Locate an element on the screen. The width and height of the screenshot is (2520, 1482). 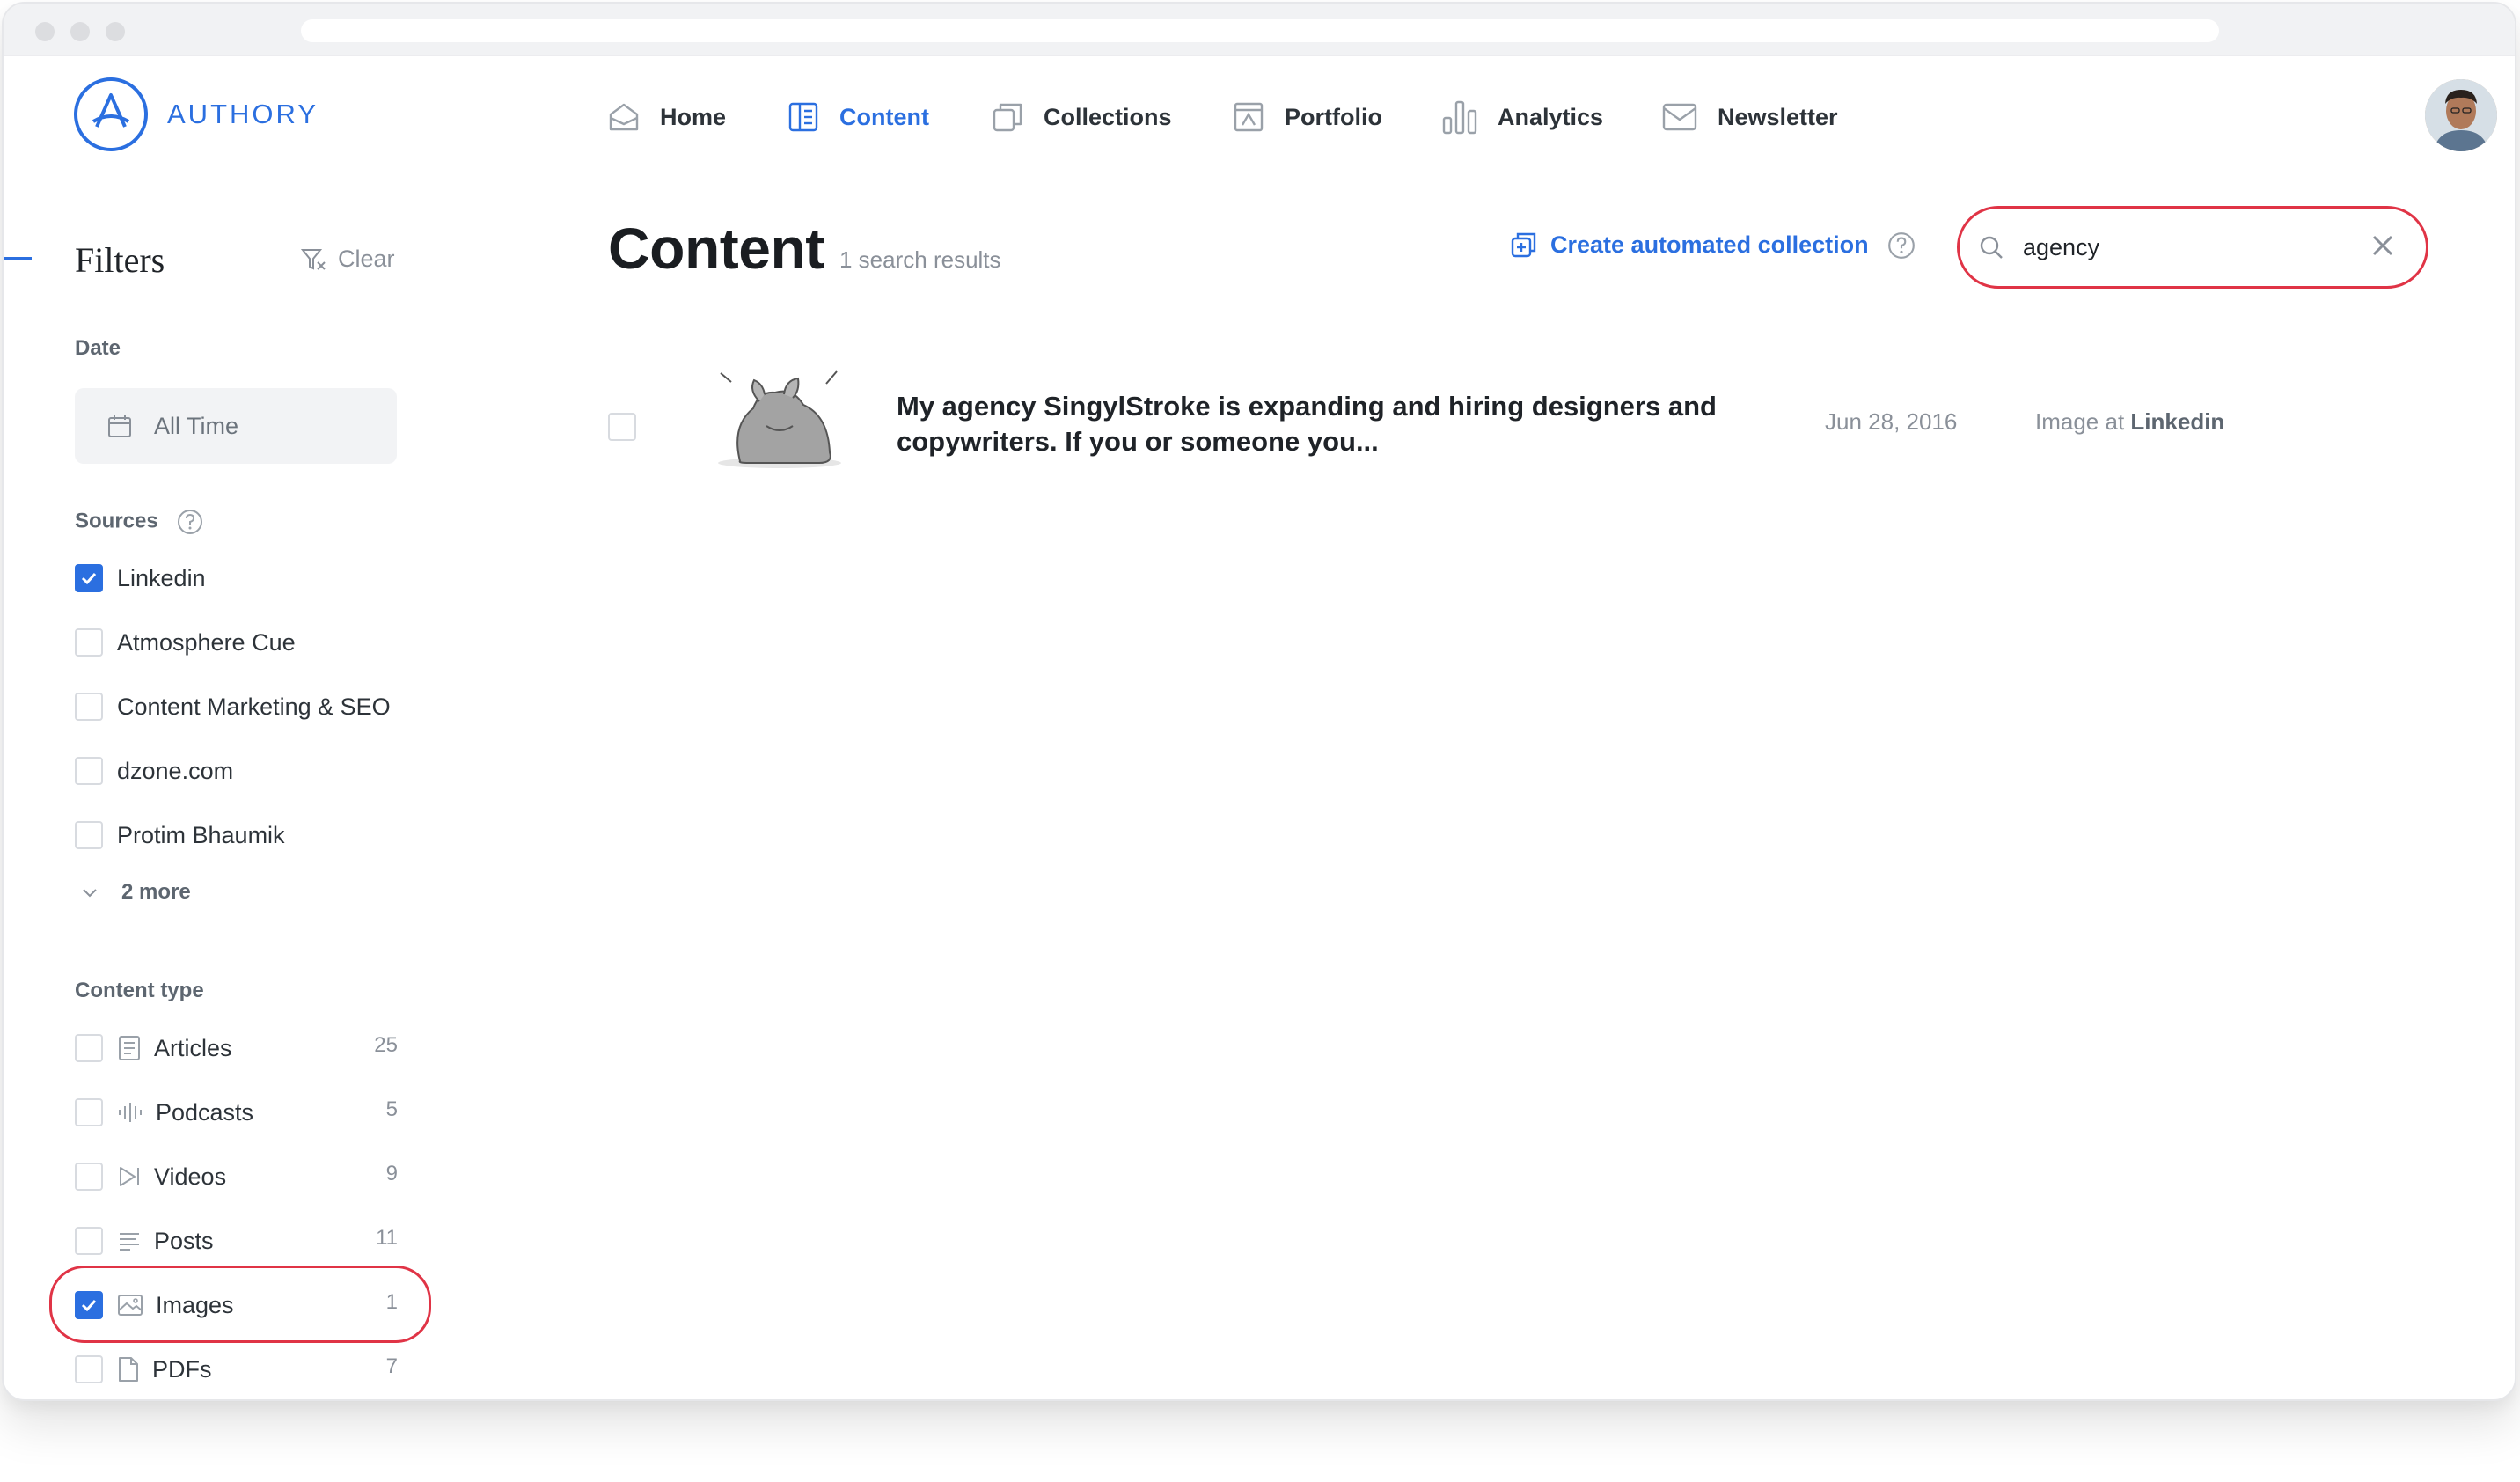
post-icon is located at coordinates (129, 1242).